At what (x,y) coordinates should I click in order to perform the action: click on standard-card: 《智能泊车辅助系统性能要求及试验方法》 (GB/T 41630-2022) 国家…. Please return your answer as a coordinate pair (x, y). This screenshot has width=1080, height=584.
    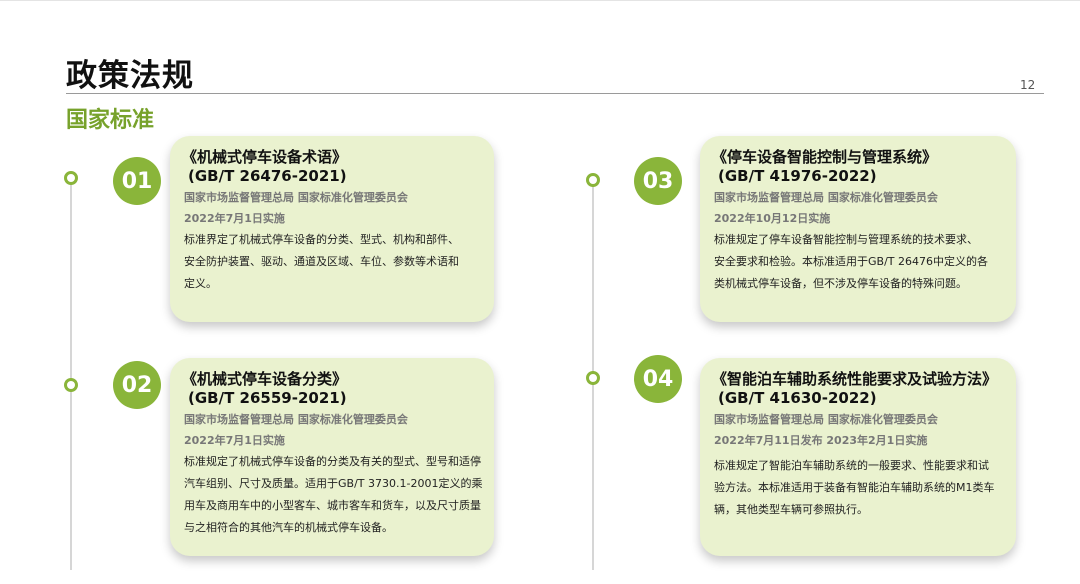
    Looking at the image, I should click on (858, 457).